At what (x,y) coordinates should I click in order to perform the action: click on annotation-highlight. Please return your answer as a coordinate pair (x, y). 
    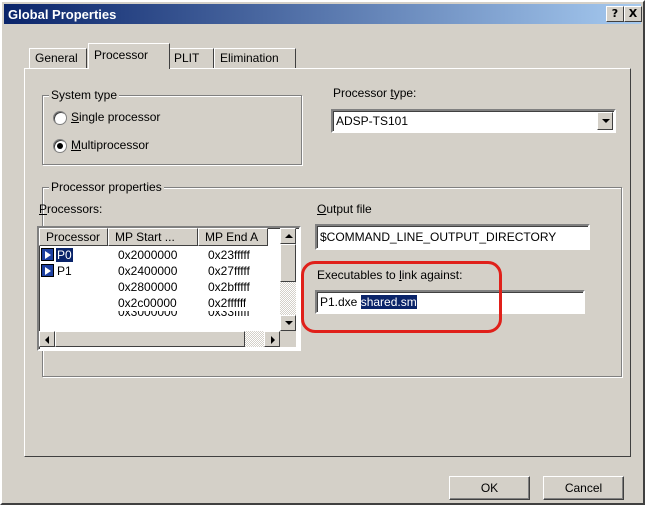
    Looking at the image, I should click on (401, 297).